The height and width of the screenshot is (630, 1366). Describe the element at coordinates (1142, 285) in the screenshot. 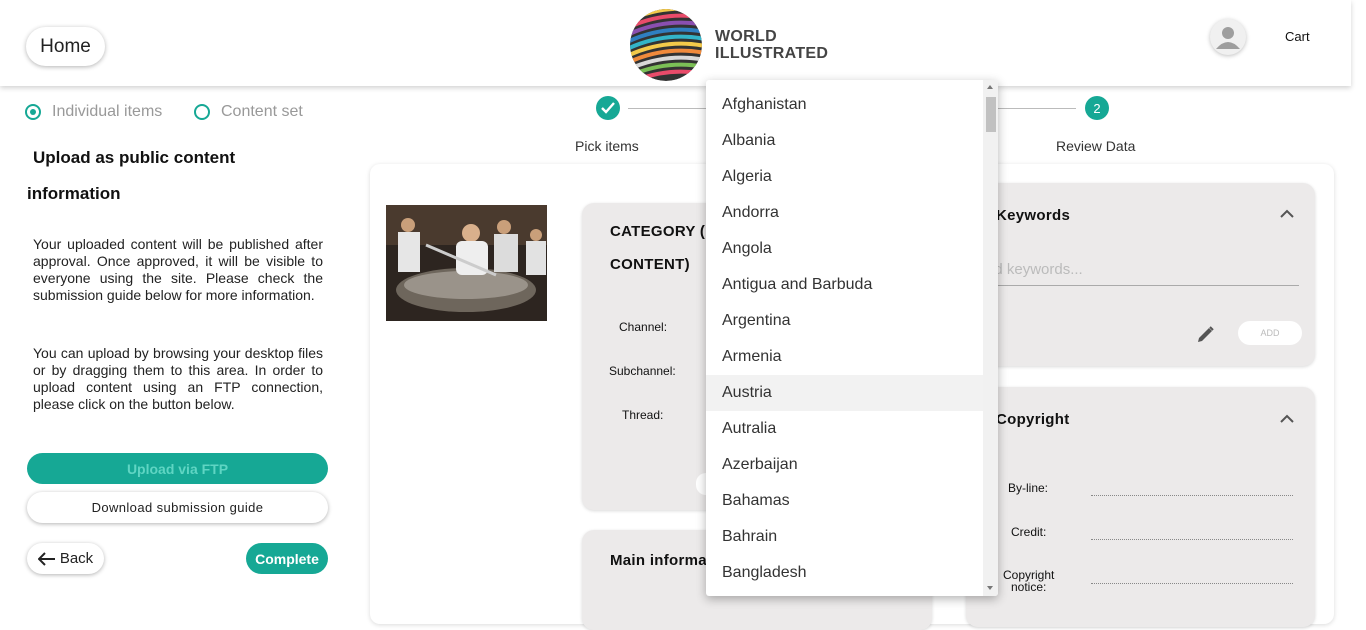

I see `keywords-underline` at that location.